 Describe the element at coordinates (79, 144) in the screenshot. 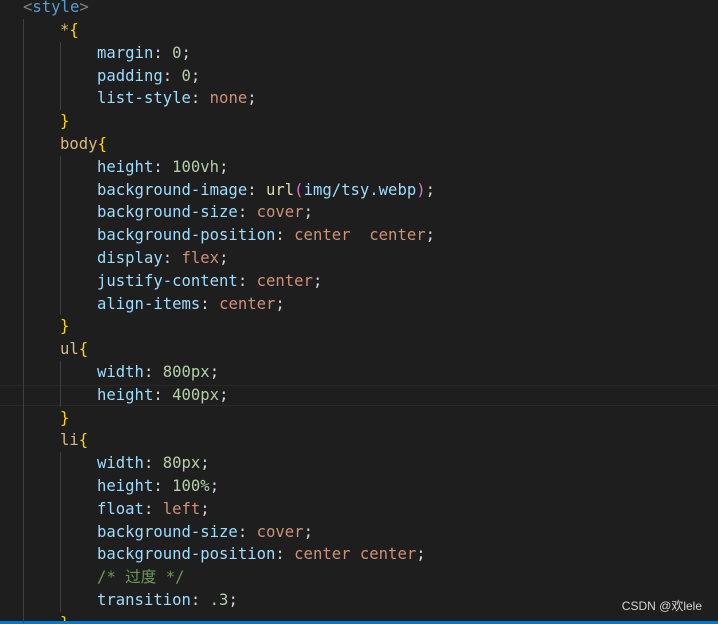

I see `code-token: body` at that location.